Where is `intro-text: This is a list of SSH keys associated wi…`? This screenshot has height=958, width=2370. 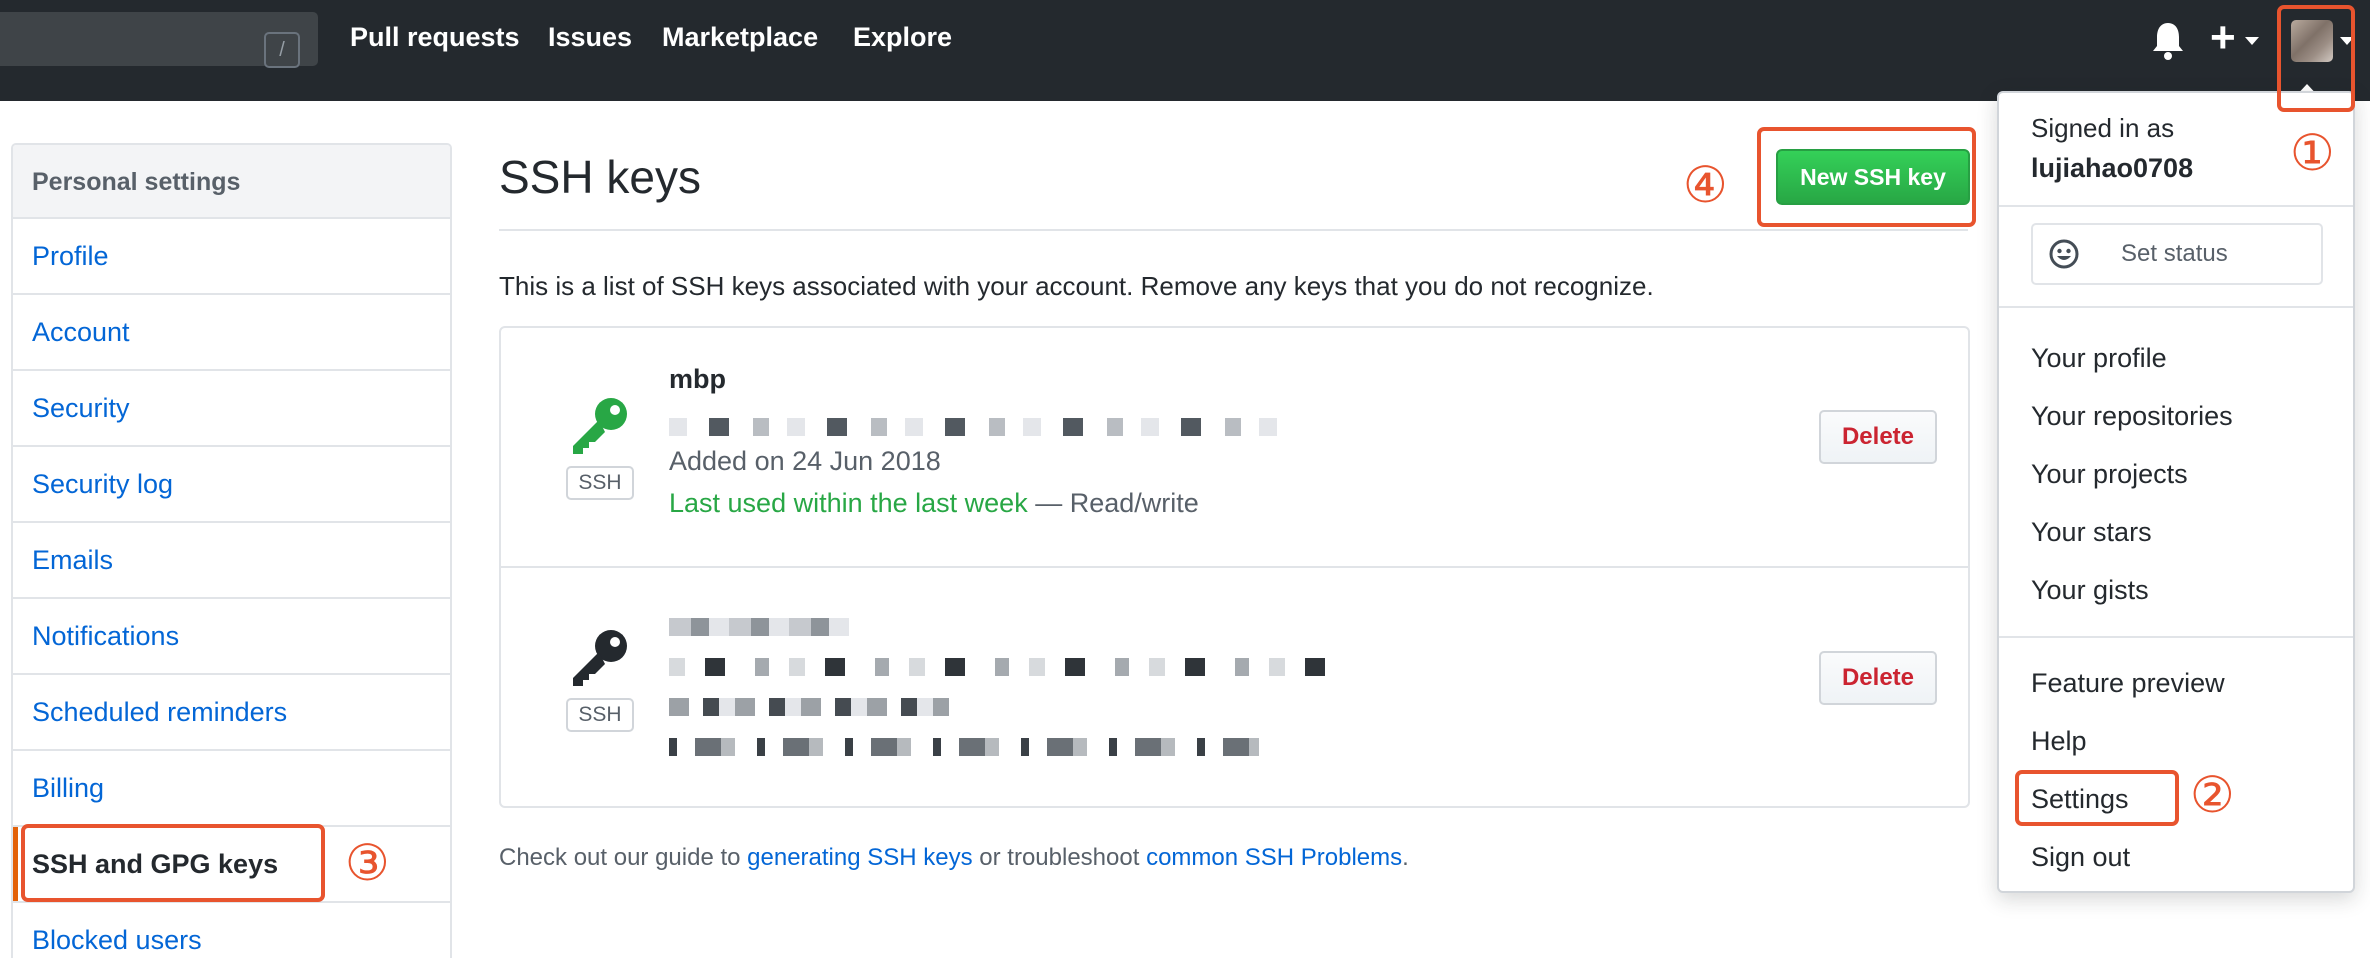 intro-text: This is a list of SSH keys associated wi… is located at coordinates (1076, 286).